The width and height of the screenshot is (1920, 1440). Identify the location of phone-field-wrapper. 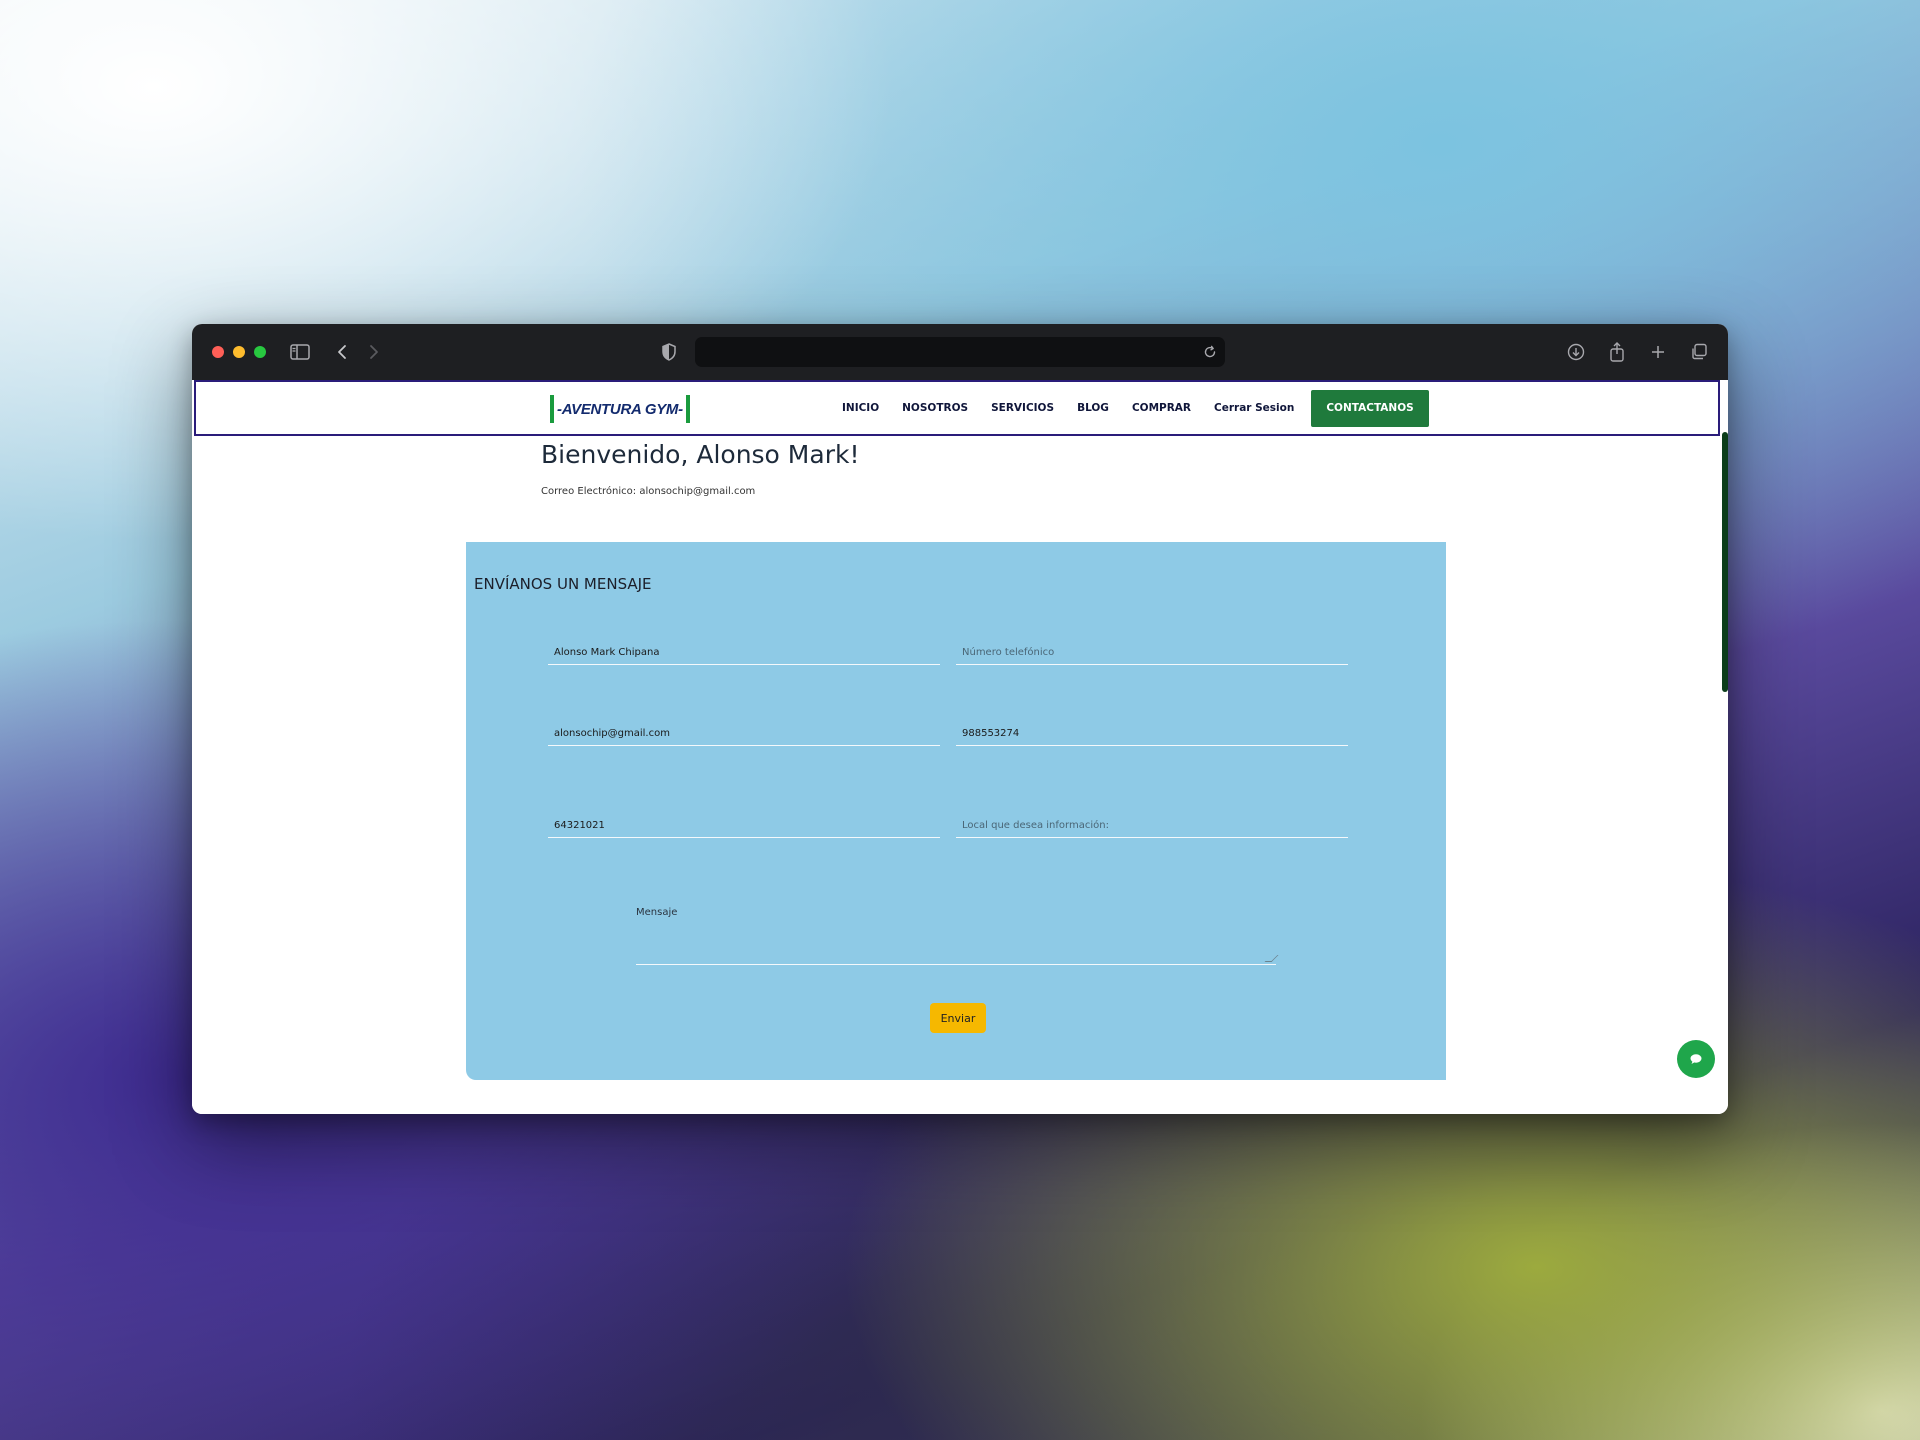
(1152, 653).